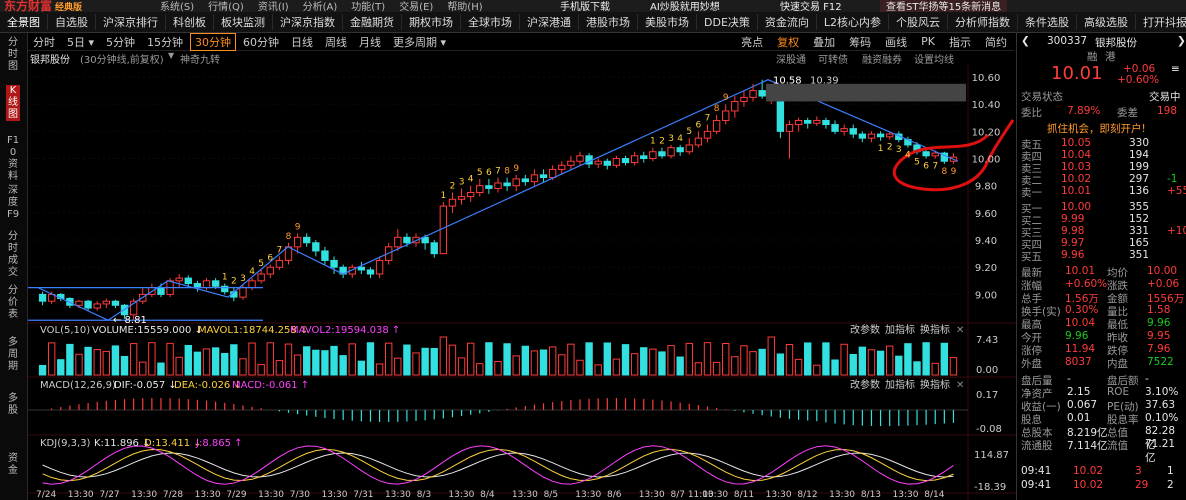 This screenshot has width=1186, height=500. Describe the element at coordinates (549, 22) in the screenshot. I see `nav-item-9: 沪深港通` at that location.